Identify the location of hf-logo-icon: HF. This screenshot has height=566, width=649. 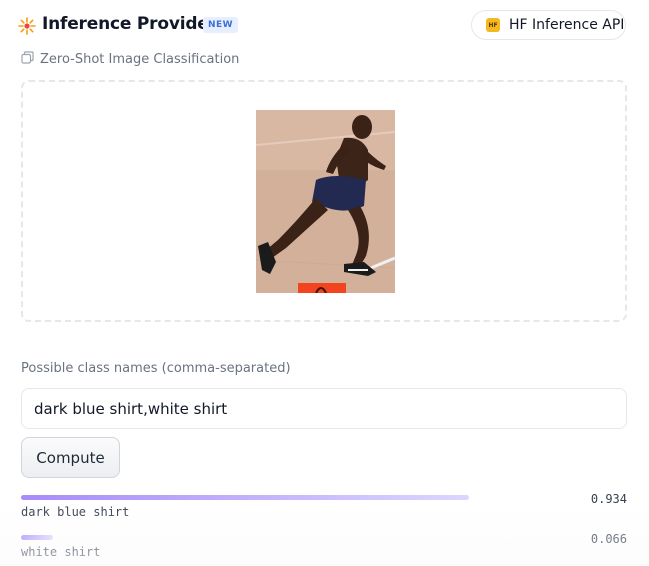
(493, 25).